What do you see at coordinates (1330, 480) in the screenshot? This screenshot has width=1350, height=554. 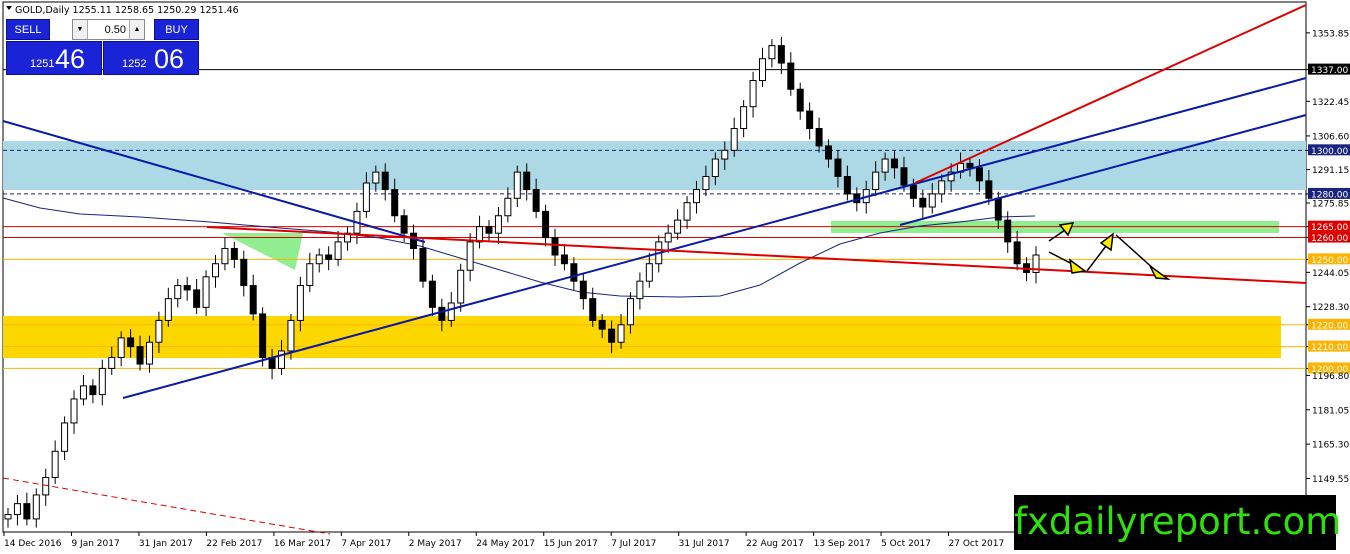 I see `y-tick-label: 1149.55` at bounding box center [1330, 480].